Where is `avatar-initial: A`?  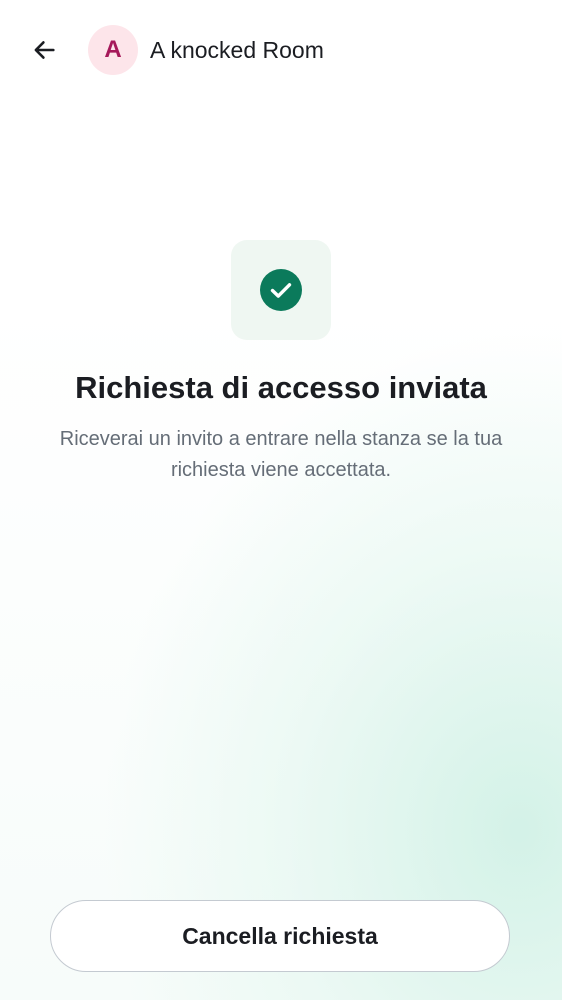
avatar-initial: A is located at coordinates (113, 49).